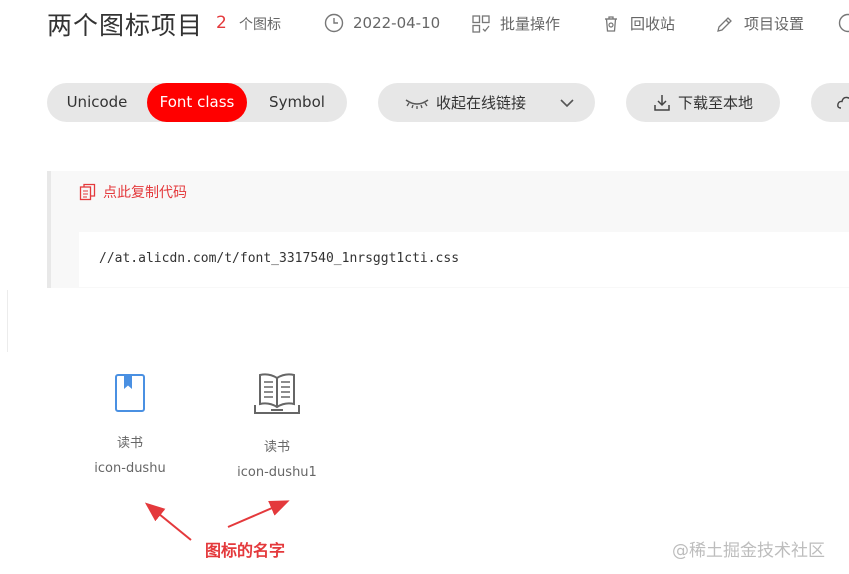 The image size is (849, 574). Describe the element at coordinates (774, 24) in the screenshot. I see `project-settings-label: 项目设置` at that location.